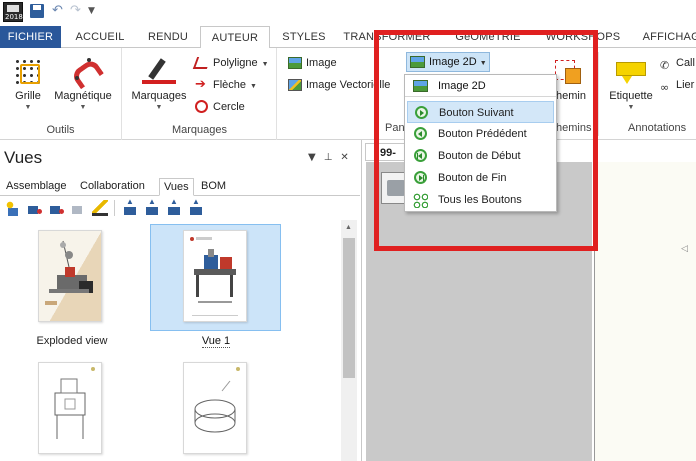 The height and width of the screenshot is (461, 696). What do you see at coordinates (684, 249) in the screenshot?
I see `collapse-arrow-icon: ◁` at bounding box center [684, 249].